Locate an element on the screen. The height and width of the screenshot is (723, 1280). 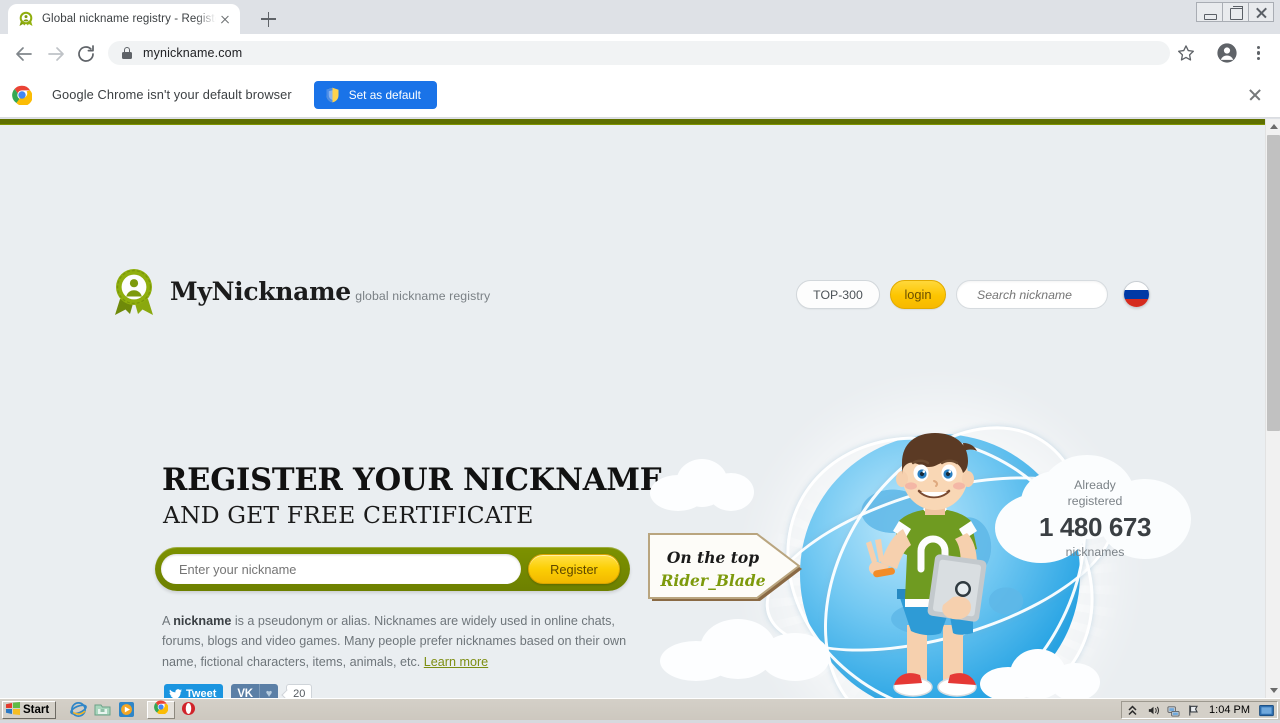
chrome-window-icon is located at coordinates (161, 709).